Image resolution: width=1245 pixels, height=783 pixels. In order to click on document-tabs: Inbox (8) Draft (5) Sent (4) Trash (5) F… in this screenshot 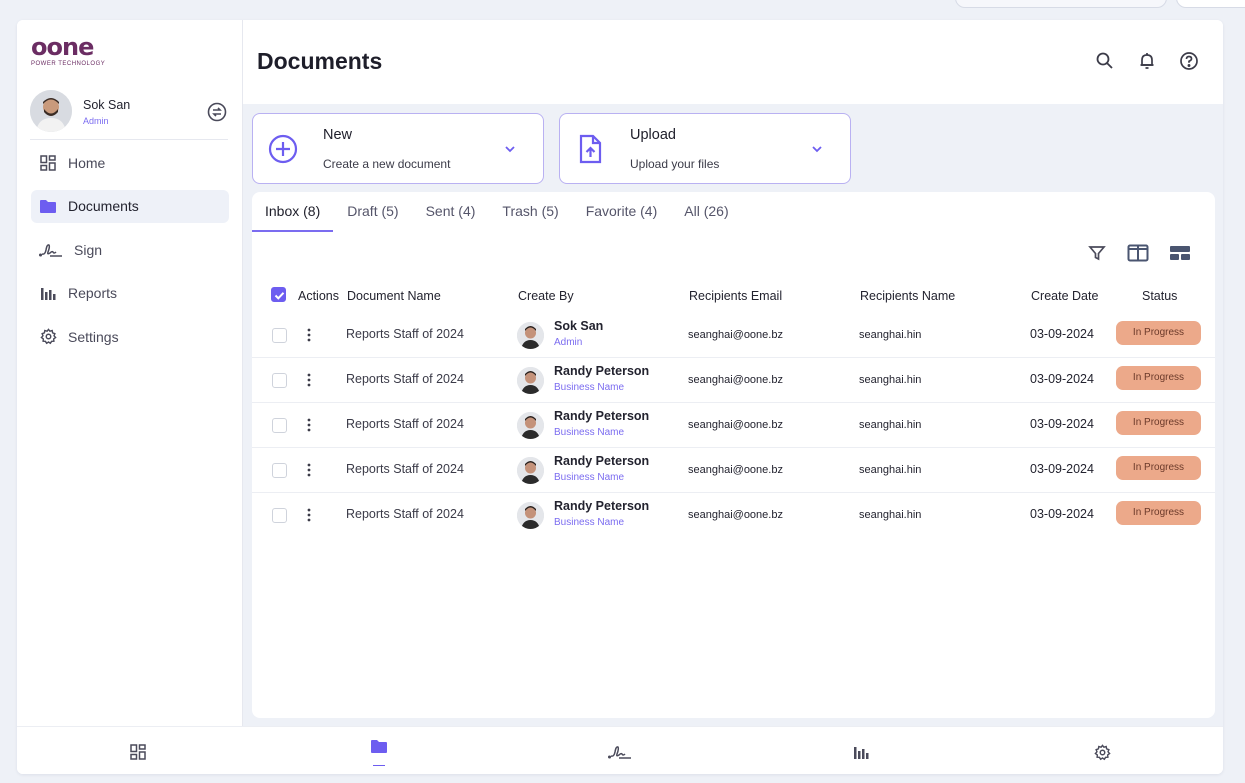, I will do `click(497, 212)`.